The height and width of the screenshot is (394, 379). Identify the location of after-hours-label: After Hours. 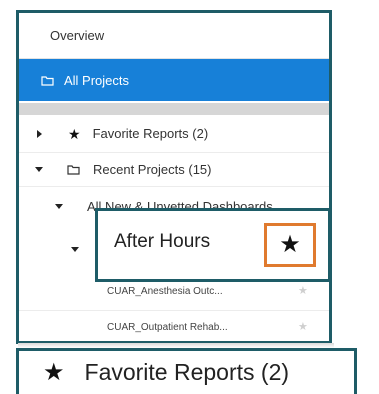
(162, 241).